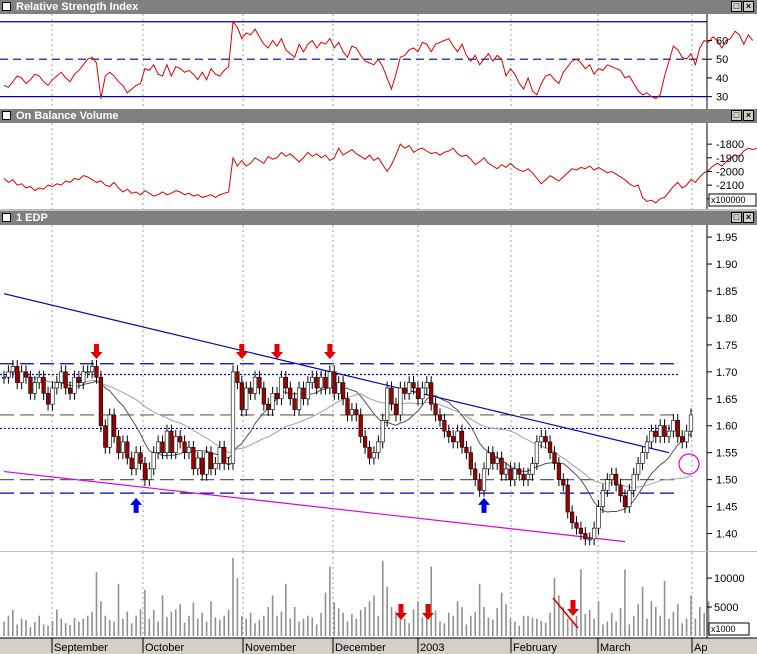  What do you see at coordinates (32, 218) in the screenshot?
I see `price-pane-title: 1 EDP` at bounding box center [32, 218].